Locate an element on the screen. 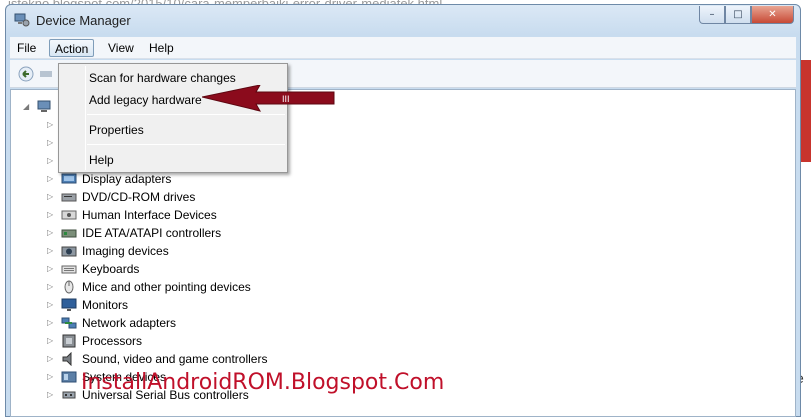 The image size is (811, 417). keyboard-icon is located at coordinates (69, 269).